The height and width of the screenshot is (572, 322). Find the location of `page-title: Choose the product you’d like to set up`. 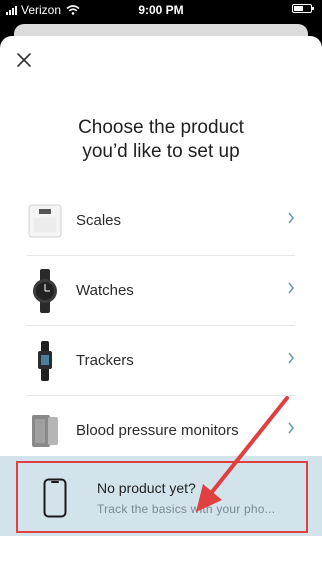

page-title: Choose the product you’d like to set up is located at coordinates (161, 140).